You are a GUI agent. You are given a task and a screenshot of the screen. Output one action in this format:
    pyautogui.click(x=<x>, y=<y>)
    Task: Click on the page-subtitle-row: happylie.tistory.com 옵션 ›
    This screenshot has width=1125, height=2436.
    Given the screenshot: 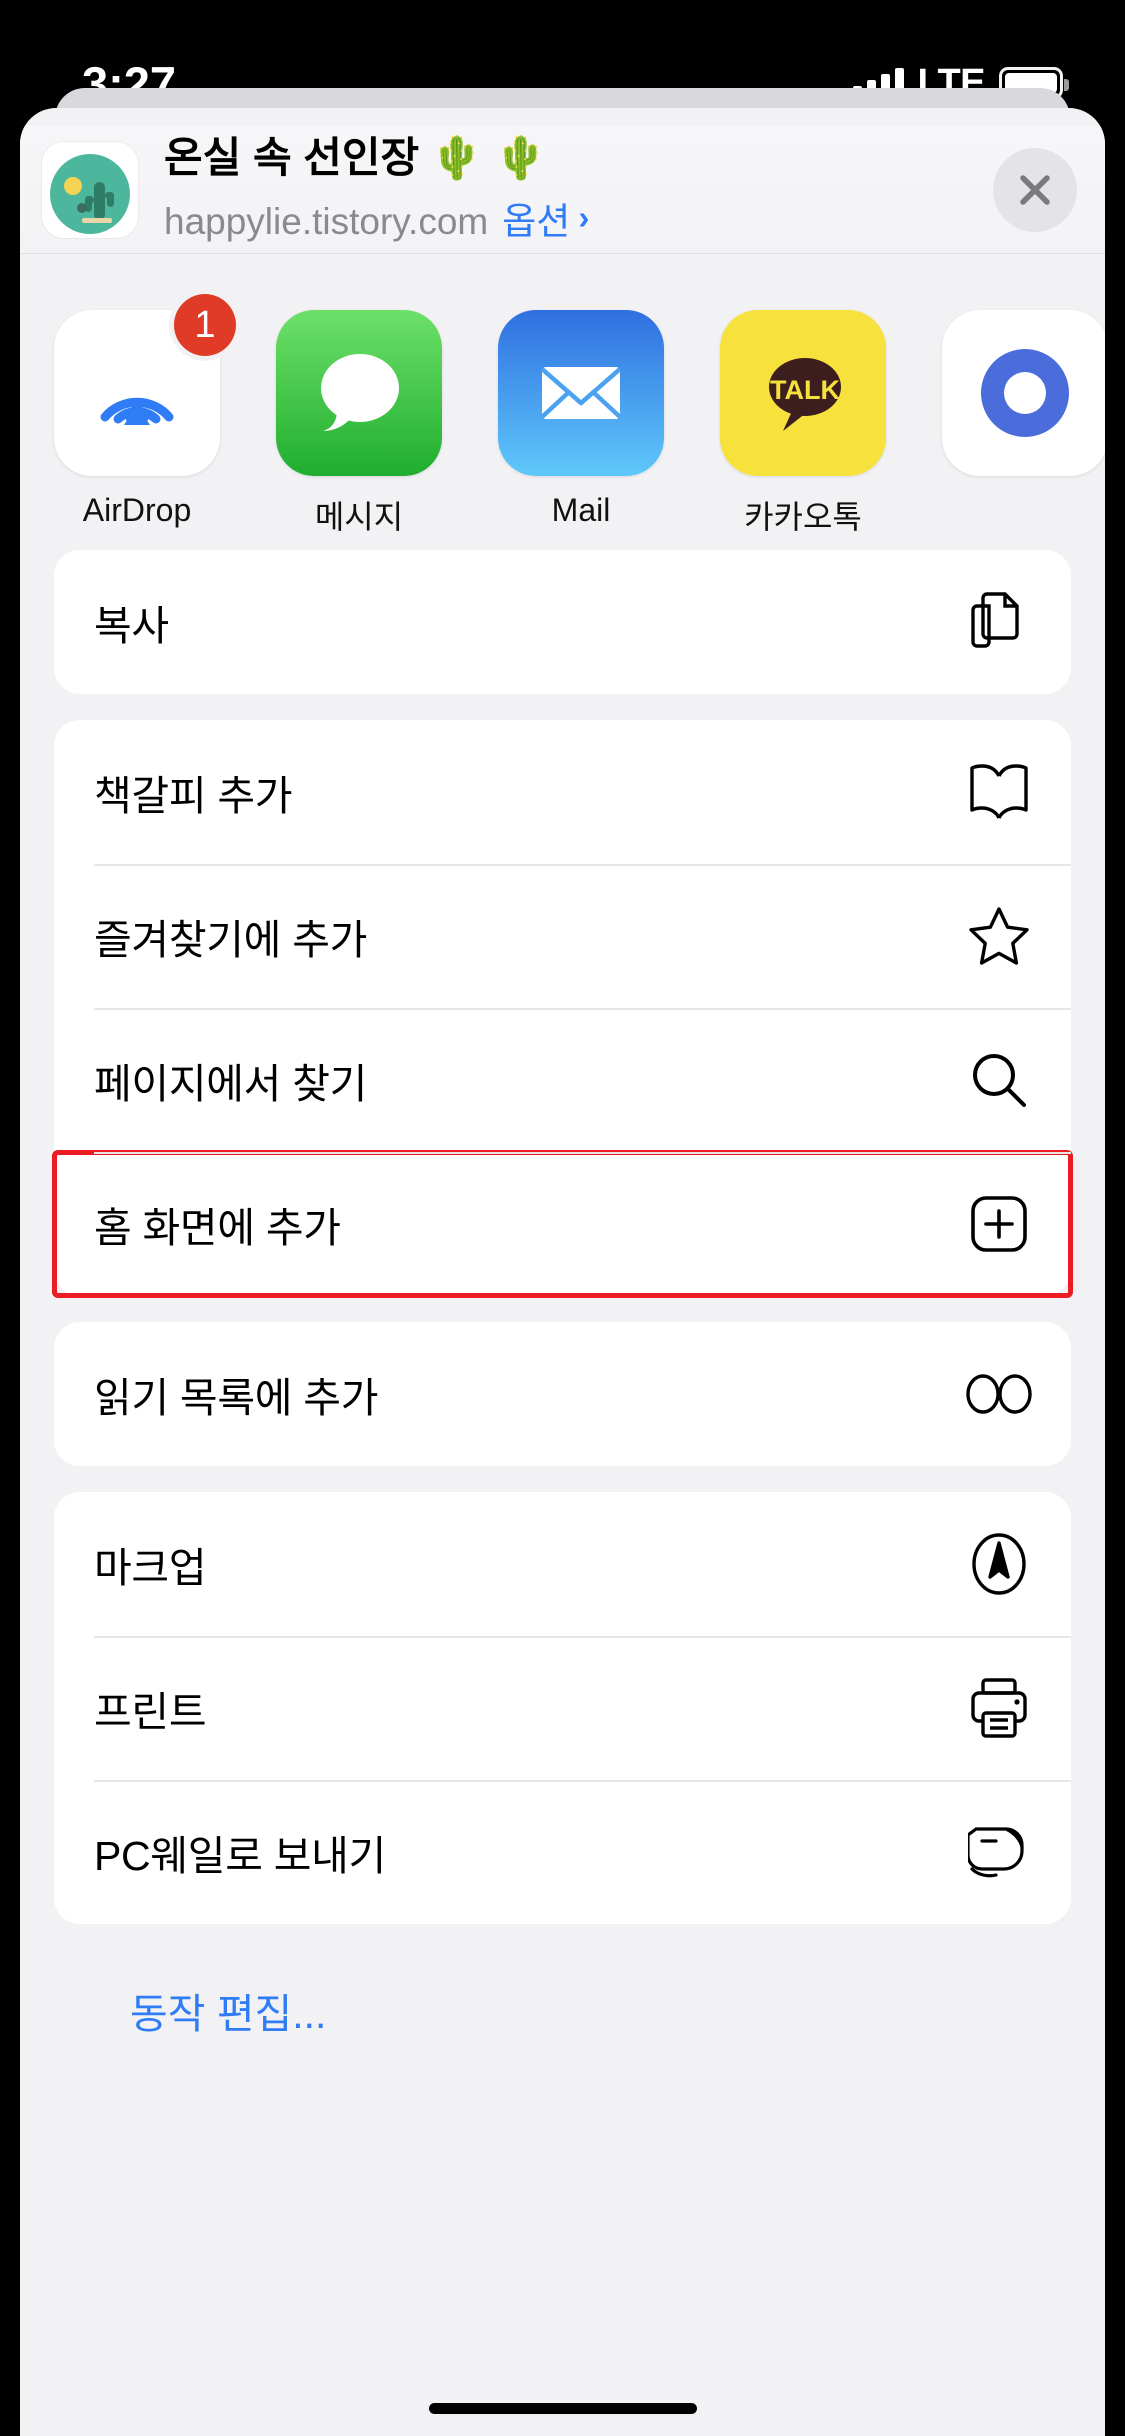 What is the action you would take?
    pyautogui.click(x=578, y=218)
    